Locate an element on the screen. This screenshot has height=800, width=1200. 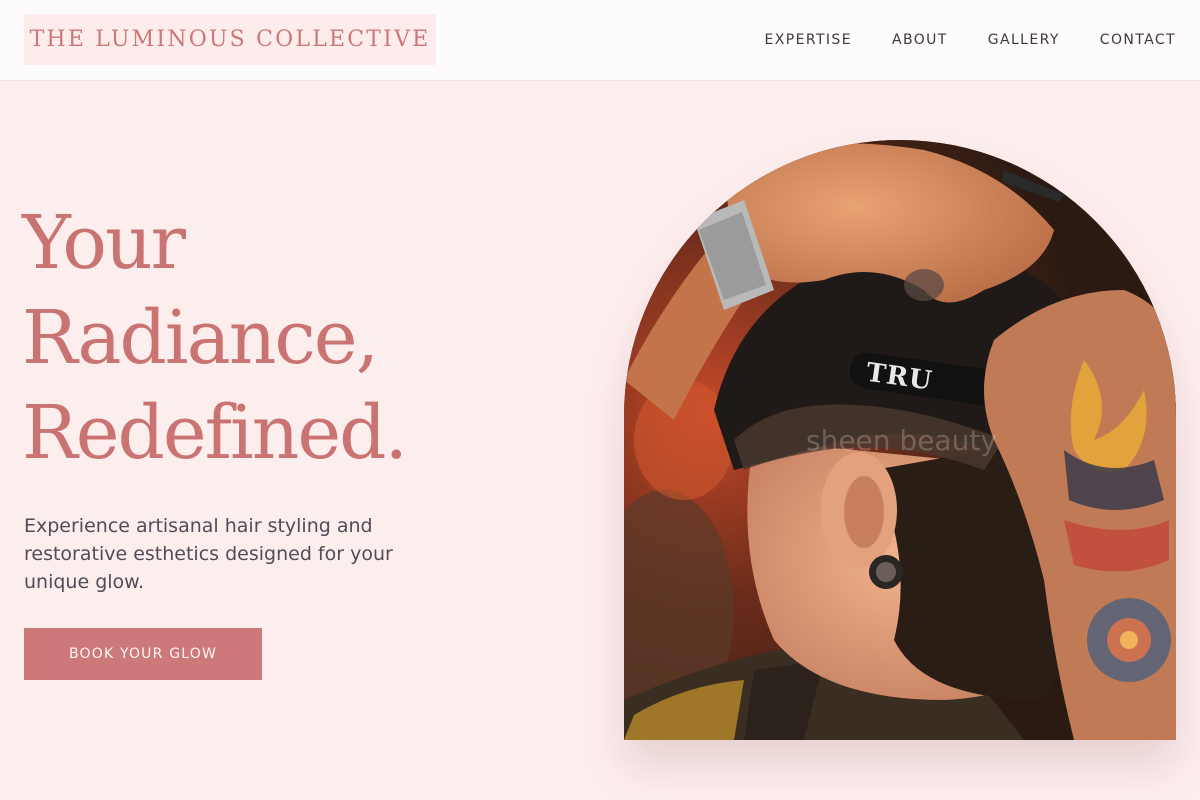
hero-title-line-1: Your is located at coordinates (104, 243).